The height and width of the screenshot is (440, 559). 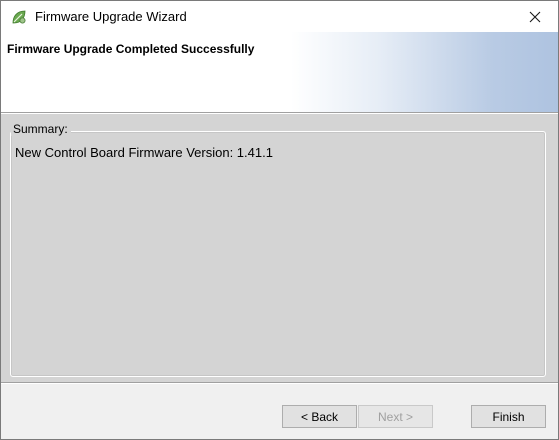 What do you see at coordinates (319, 416) in the screenshot?
I see `back-button: < Back` at bounding box center [319, 416].